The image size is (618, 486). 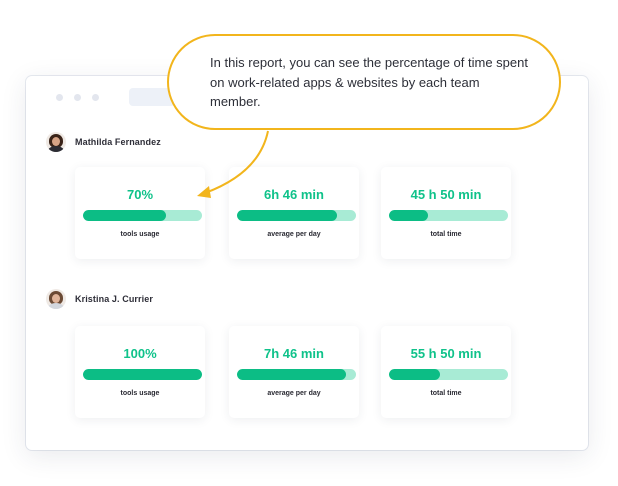 What do you see at coordinates (446, 353) in the screenshot?
I see `stat-value: 55 h 50 min` at bounding box center [446, 353].